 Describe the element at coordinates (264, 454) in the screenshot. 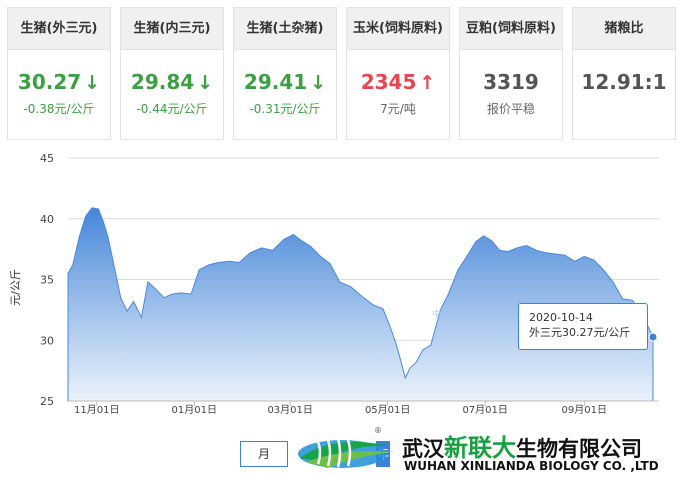

I see `tab-month: 月` at that location.